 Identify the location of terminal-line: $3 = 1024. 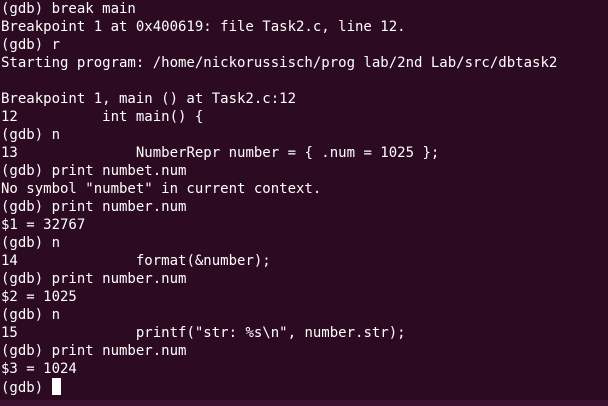
(39, 369).